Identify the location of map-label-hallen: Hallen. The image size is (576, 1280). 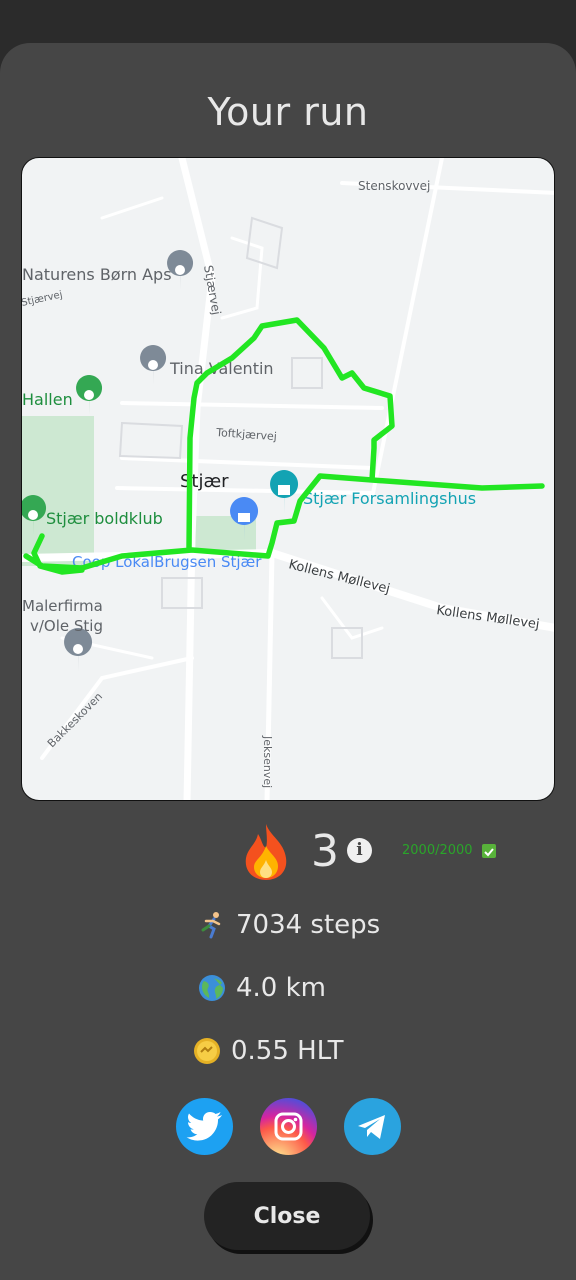
(47, 399).